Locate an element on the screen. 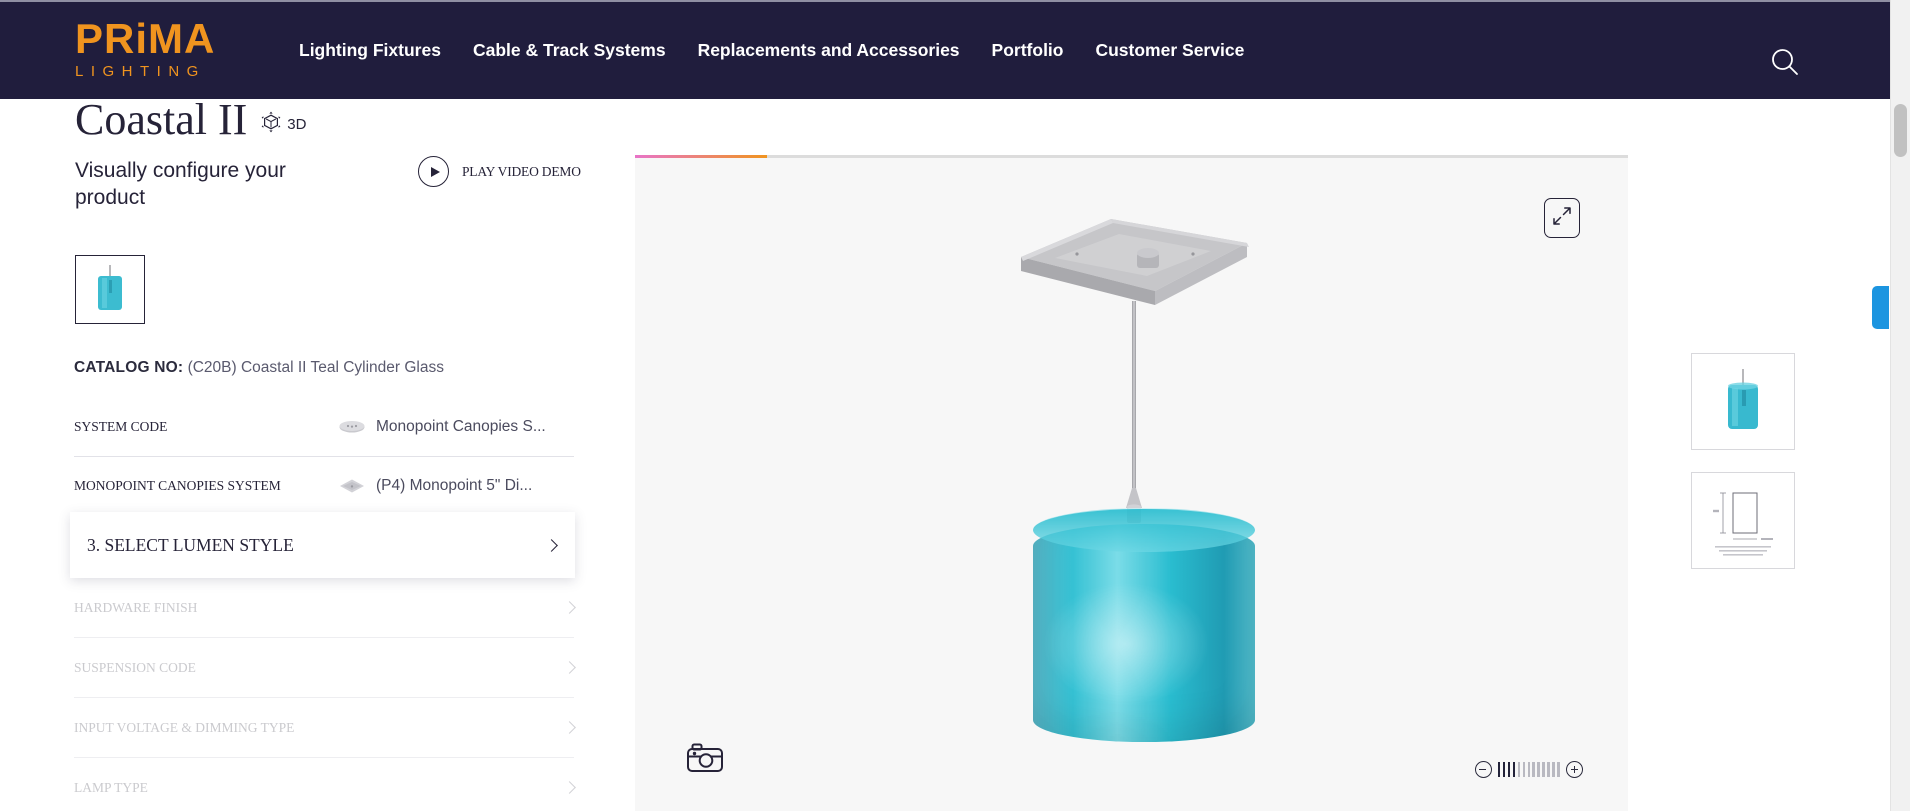 The image size is (1910, 811). brand-name: PRiMA is located at coordinates (145, 38).